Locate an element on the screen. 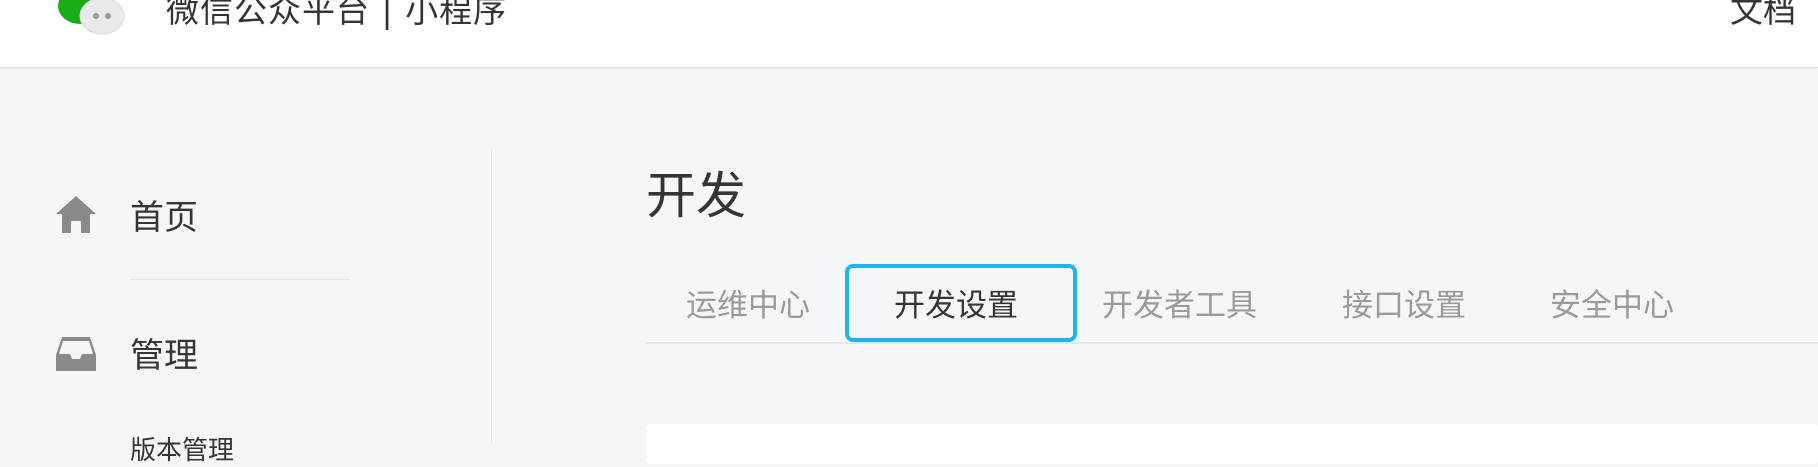  inbox-icon is located at coordinates (76, 353).